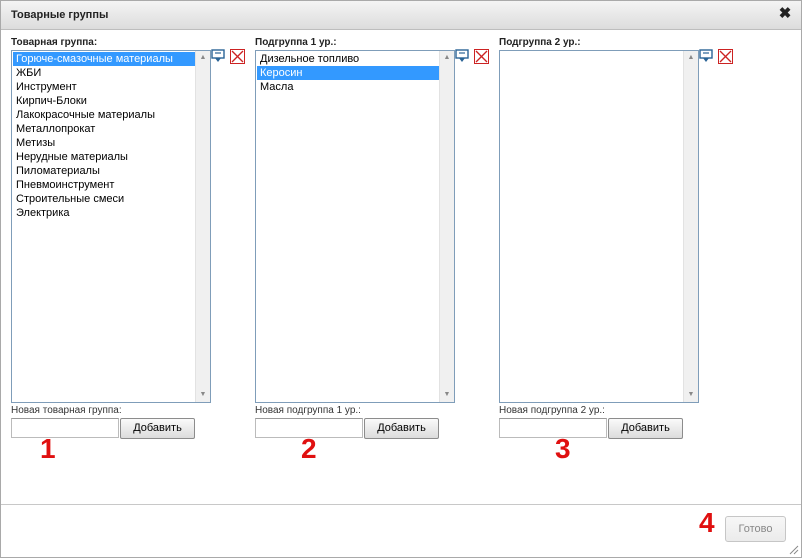 The height and width of the screenshot is (558, 802). What do you see at coordinates (401, 504) in the screenshot?
I see `footer-divider` at bounding box center [401, 504].